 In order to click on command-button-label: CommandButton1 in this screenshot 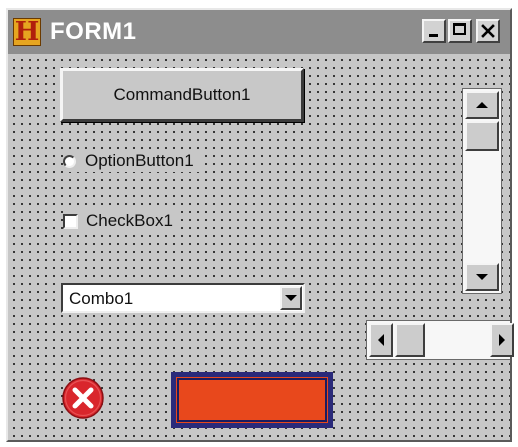, I will do `click(182, 94)`.